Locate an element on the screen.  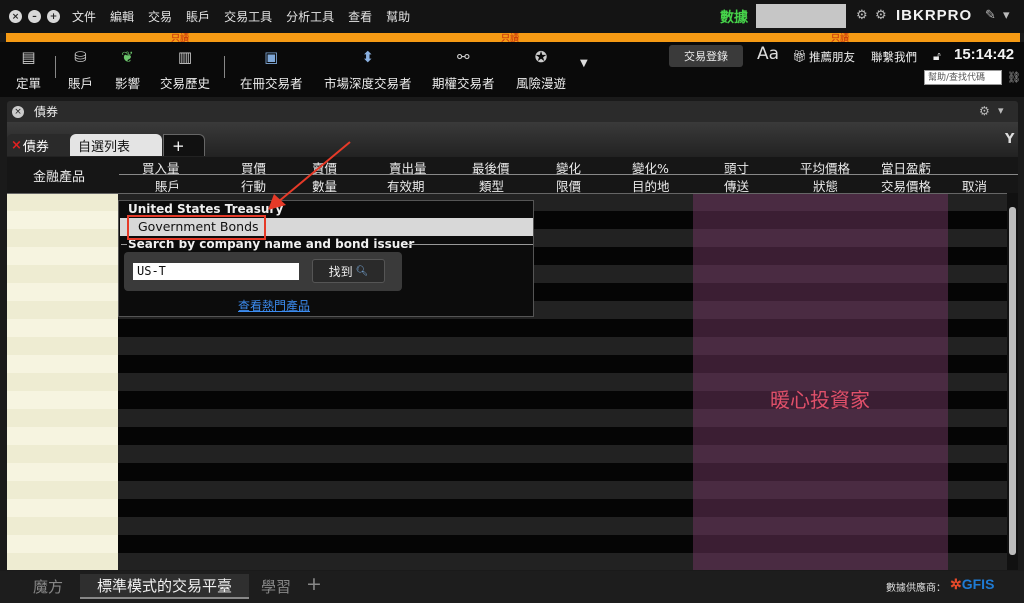
col-instrument: 金融產品 is located at coordinates (59, 175).